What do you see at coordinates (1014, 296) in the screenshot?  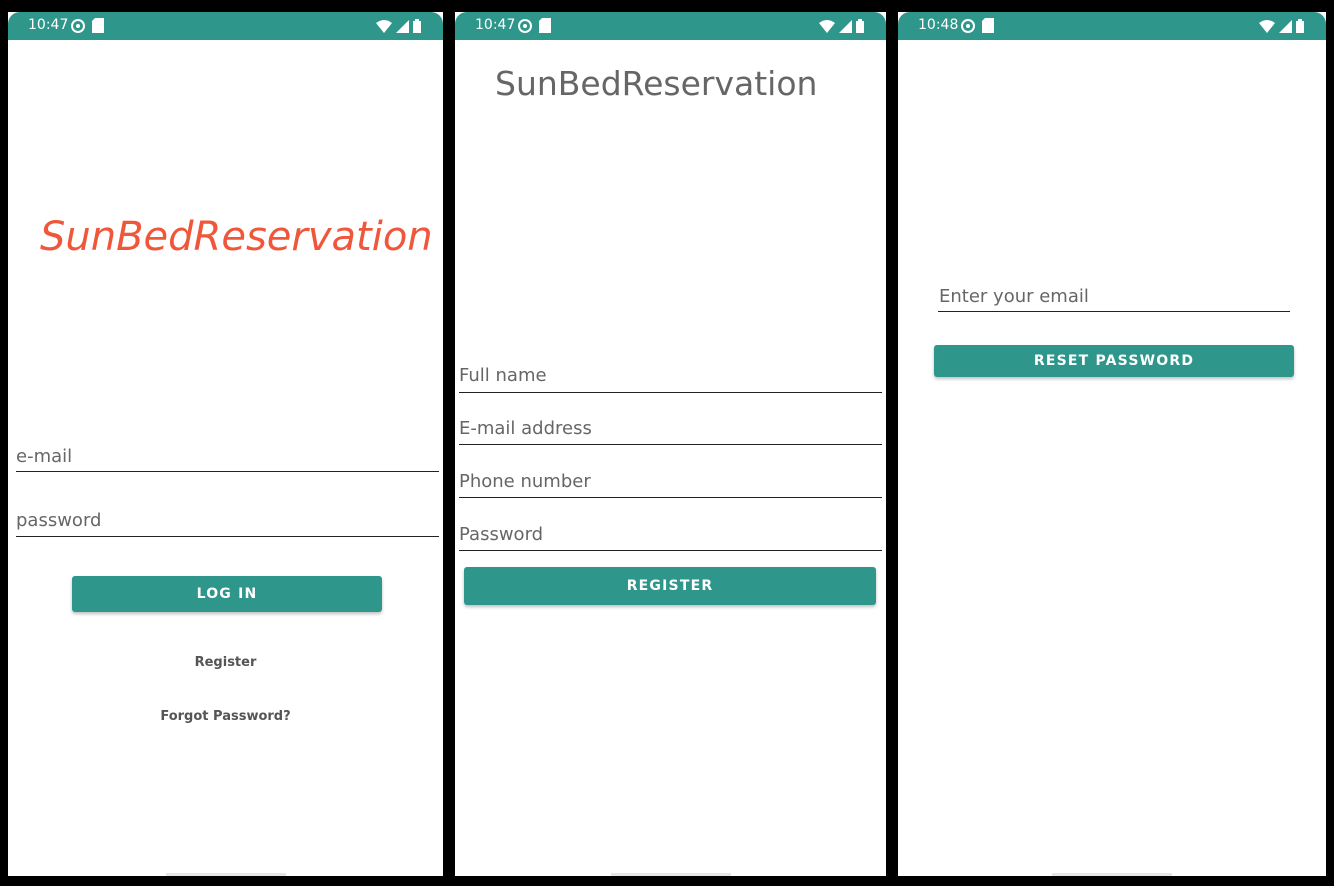 I see `email-field: Enter your email` at bounding box center [1014, 296].